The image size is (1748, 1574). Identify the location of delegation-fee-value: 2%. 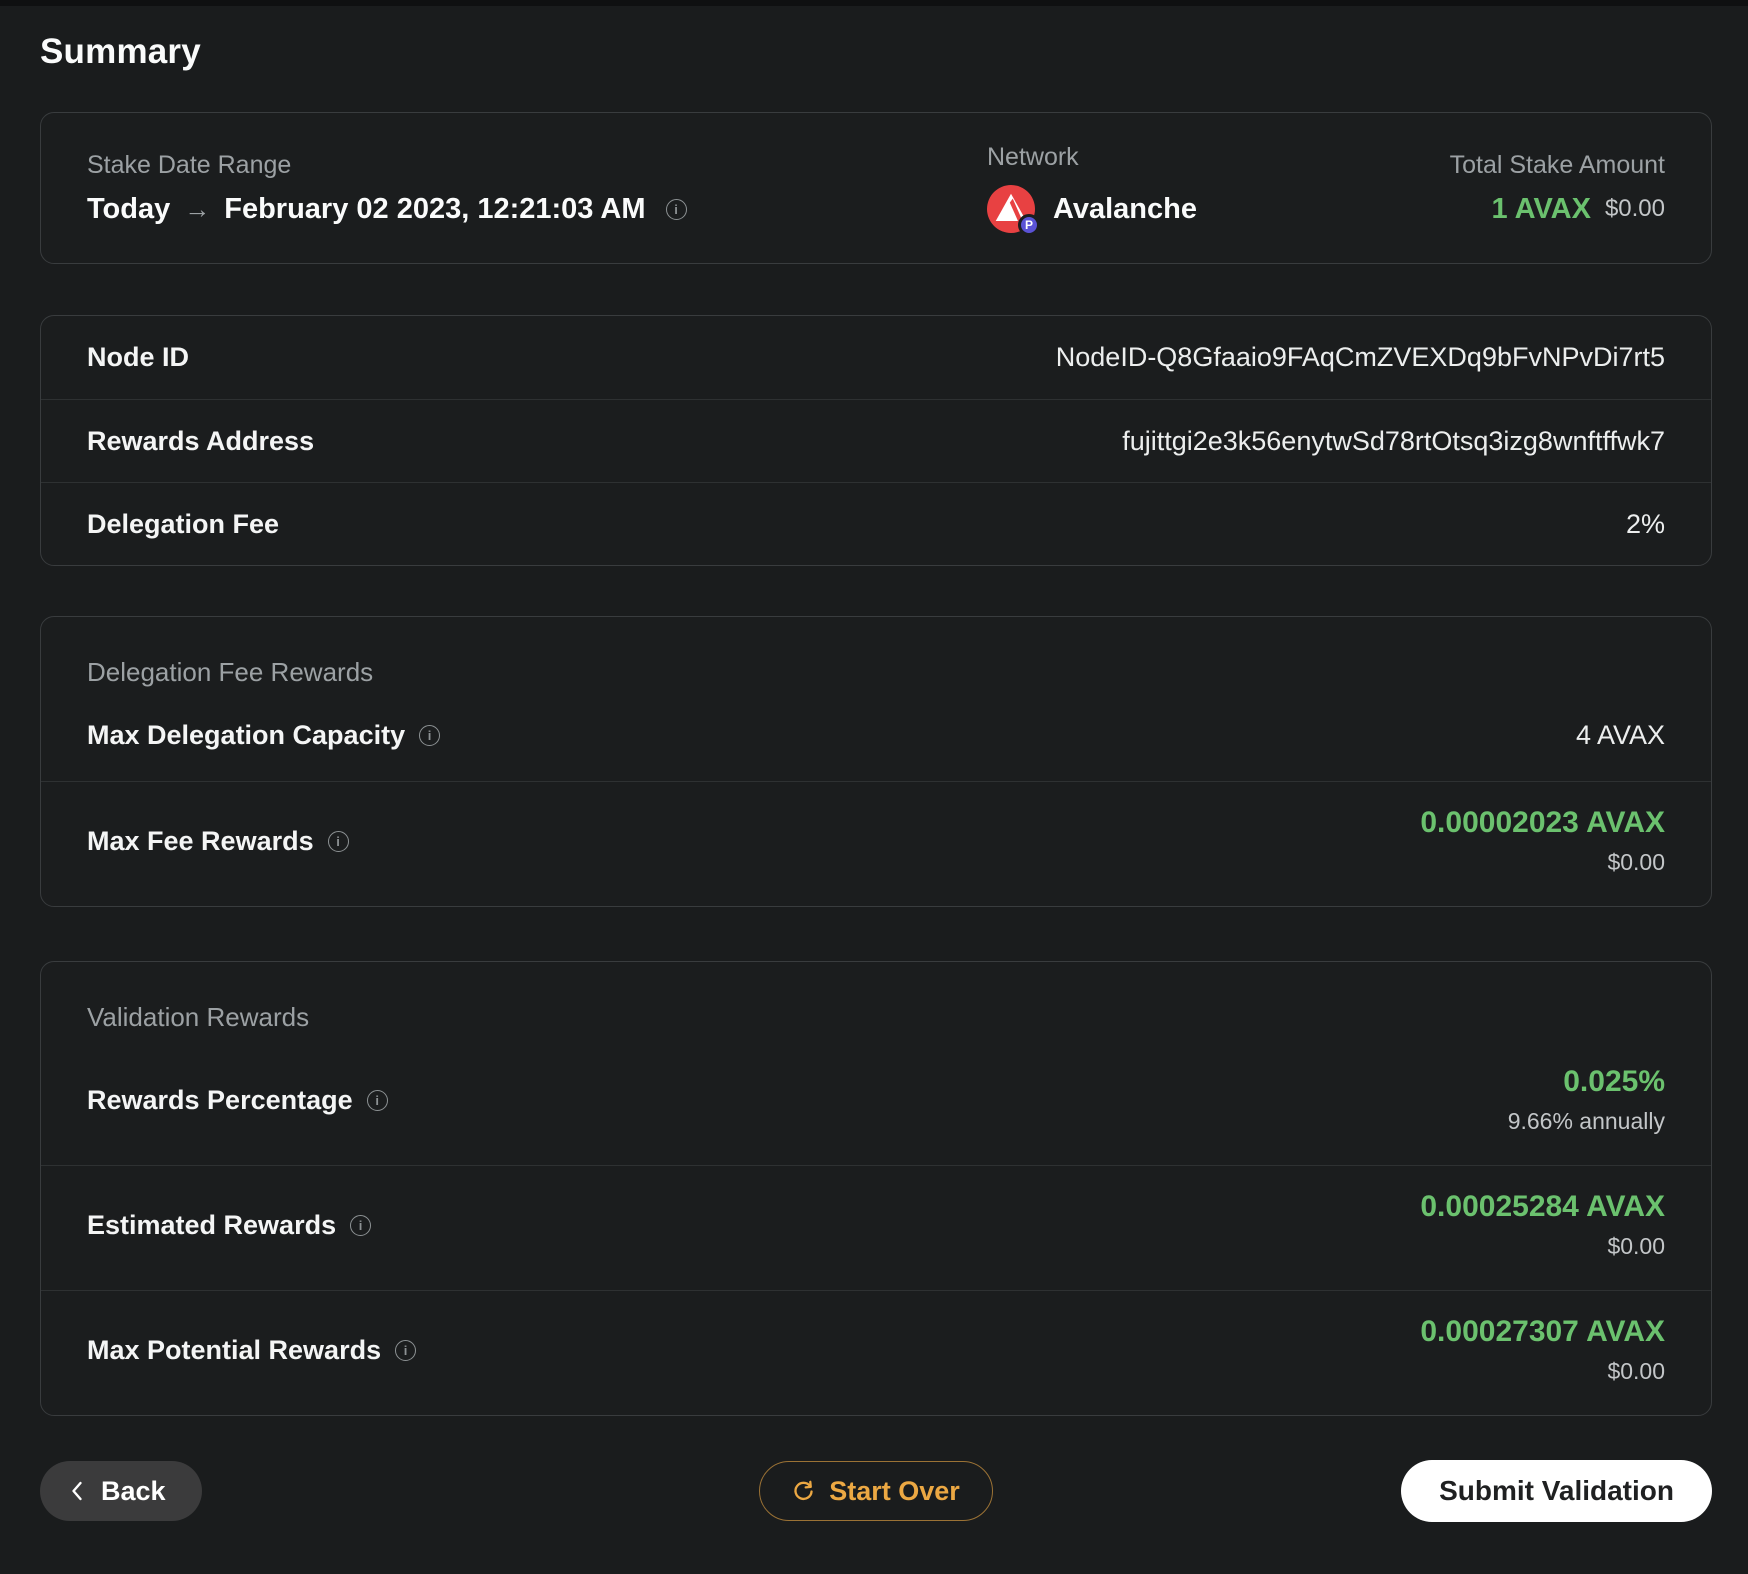
(1645, 523).